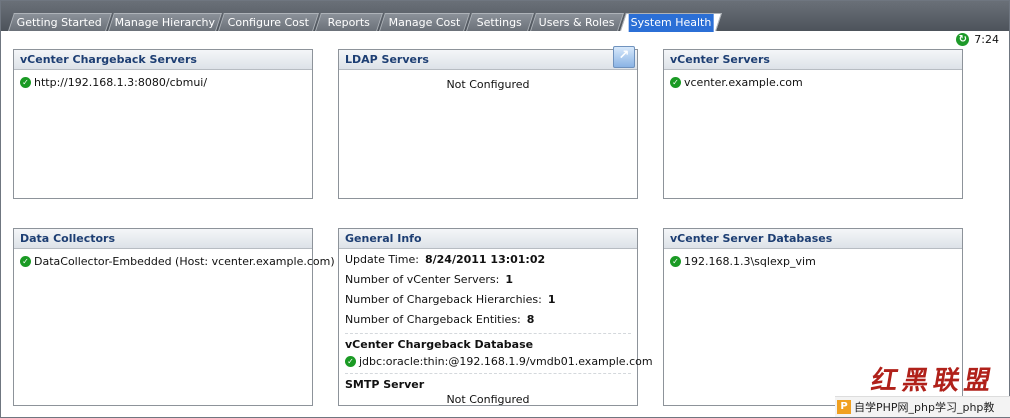 The width and height of the screenshot is (1010, 418). Describe the element at coordinates (813, 261) in the screenshot. I see `list-item: ✓ 192.168.1.3\sqlexp_vim` at that location.